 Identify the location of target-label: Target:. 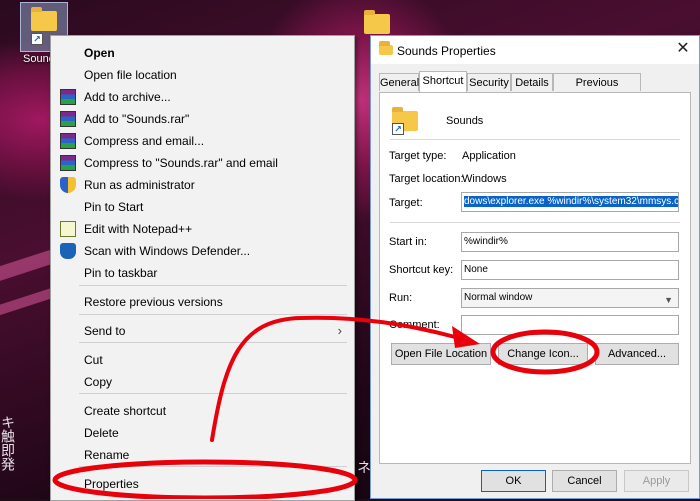
(406, 203).